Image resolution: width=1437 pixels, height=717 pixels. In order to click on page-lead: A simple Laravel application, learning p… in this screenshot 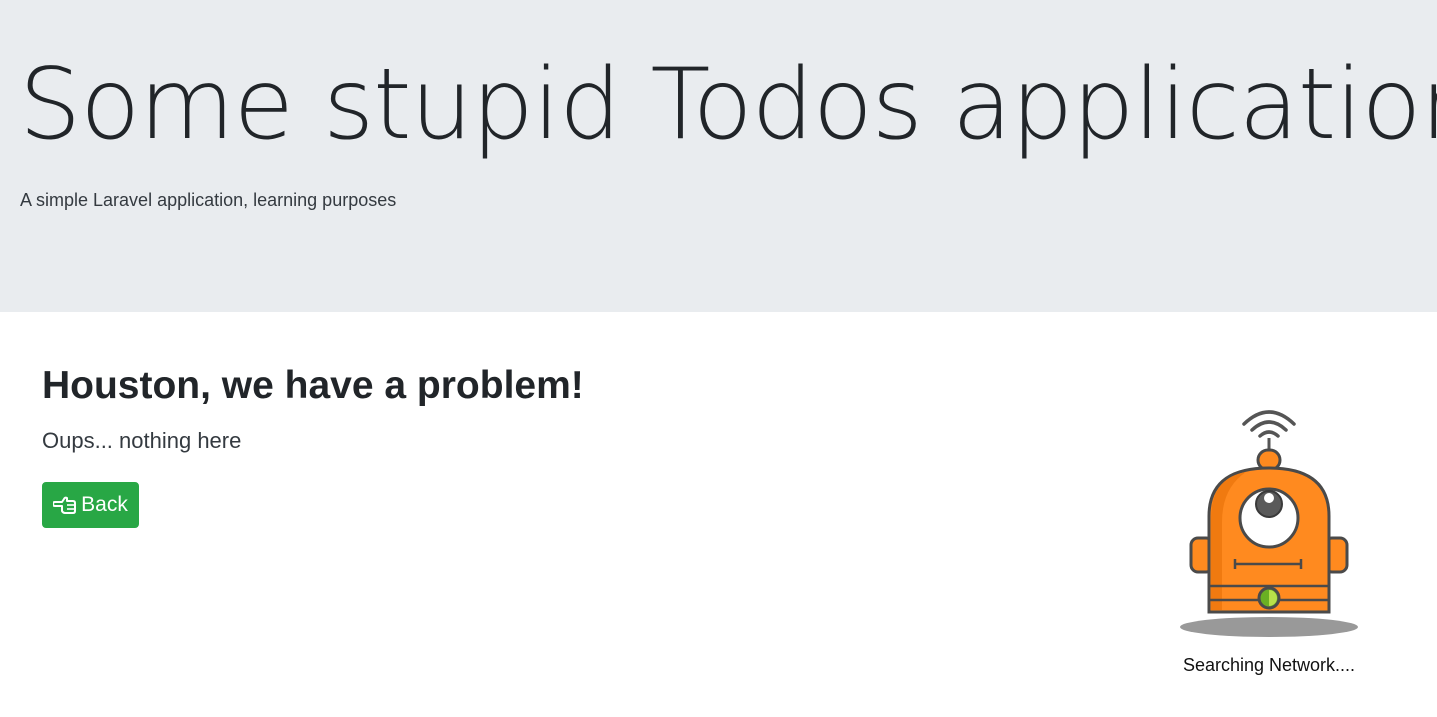, I will do `click(208, 200)`.